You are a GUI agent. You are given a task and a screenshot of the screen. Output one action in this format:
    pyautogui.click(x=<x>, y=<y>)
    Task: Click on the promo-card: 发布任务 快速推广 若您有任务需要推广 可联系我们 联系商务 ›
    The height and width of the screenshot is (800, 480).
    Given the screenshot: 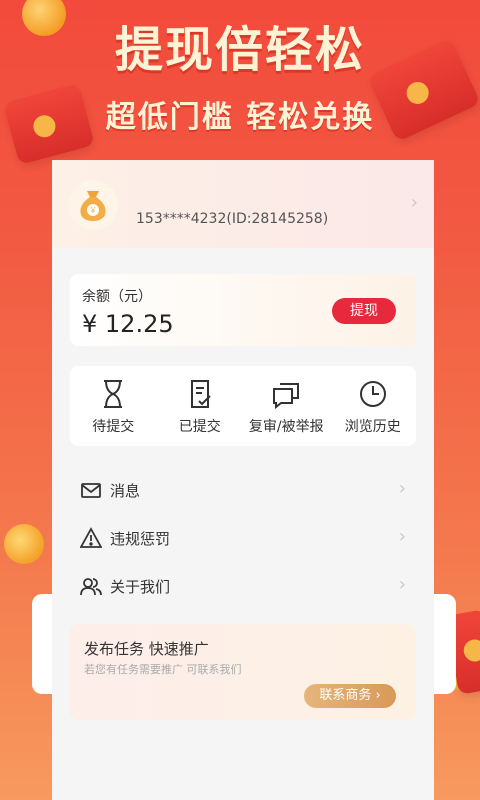 What is the action you would take?
    pyautogui.click(x=243, y=672)
    